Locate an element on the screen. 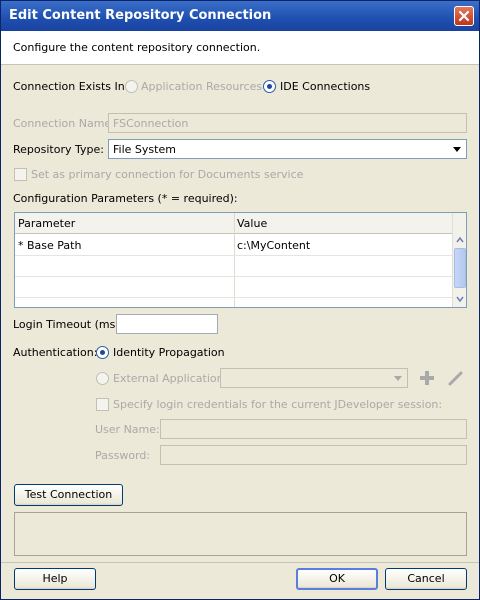 The height and width of the screenshot is (600, 480). column-divider is located at coordinates (234, 260).